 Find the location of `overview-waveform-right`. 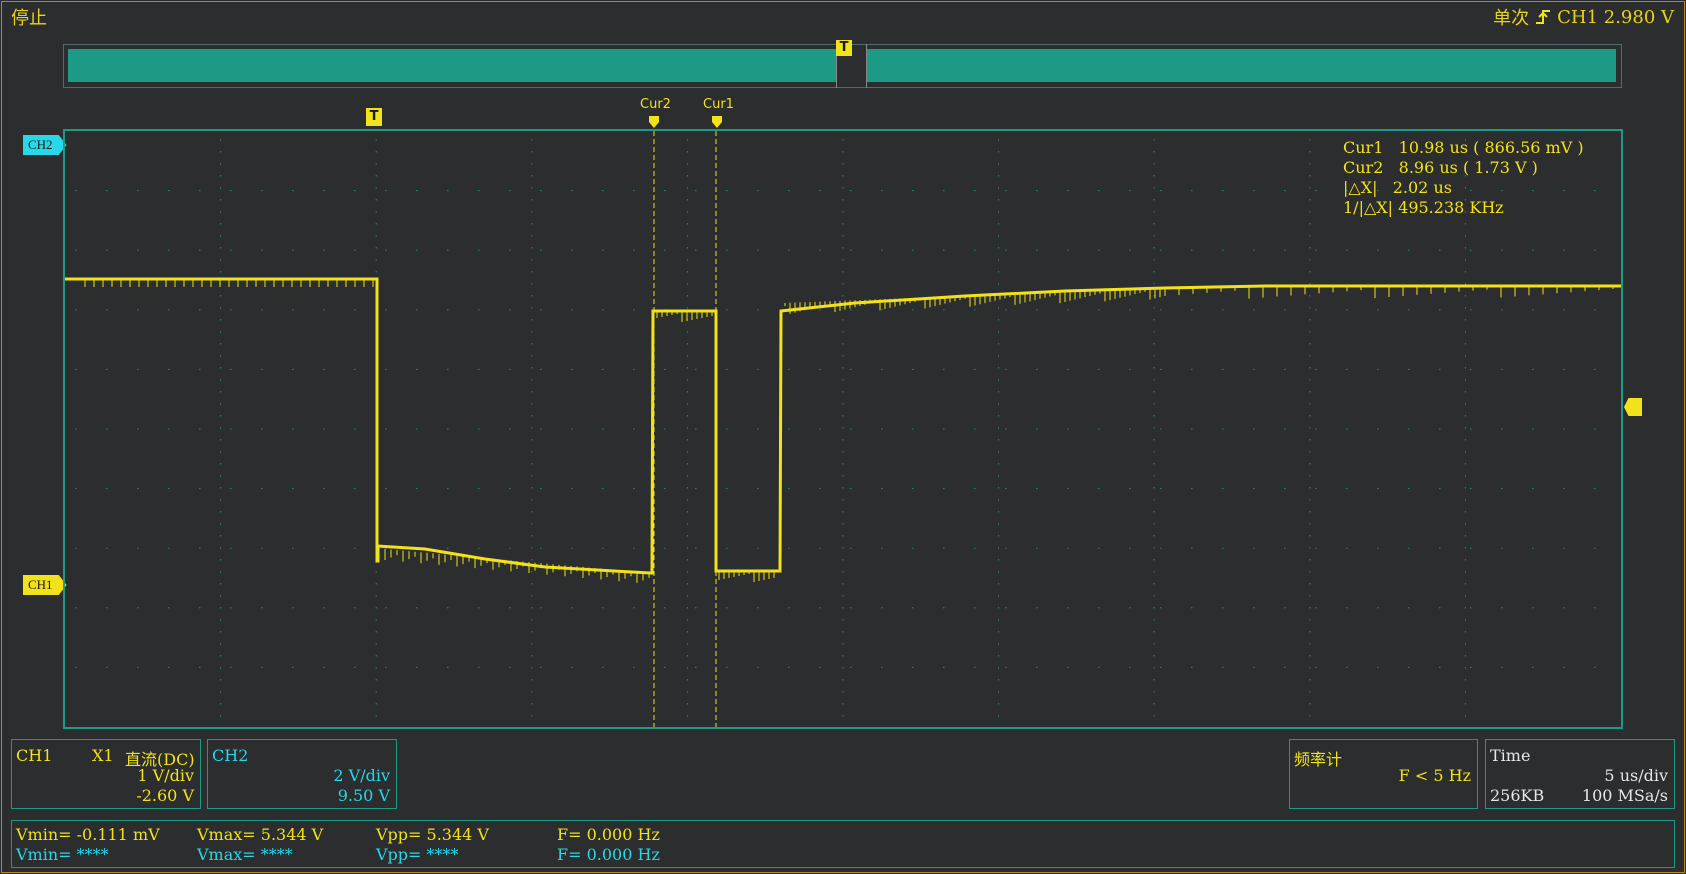

overview-waveform-right is located at coordinates (1241, 65).